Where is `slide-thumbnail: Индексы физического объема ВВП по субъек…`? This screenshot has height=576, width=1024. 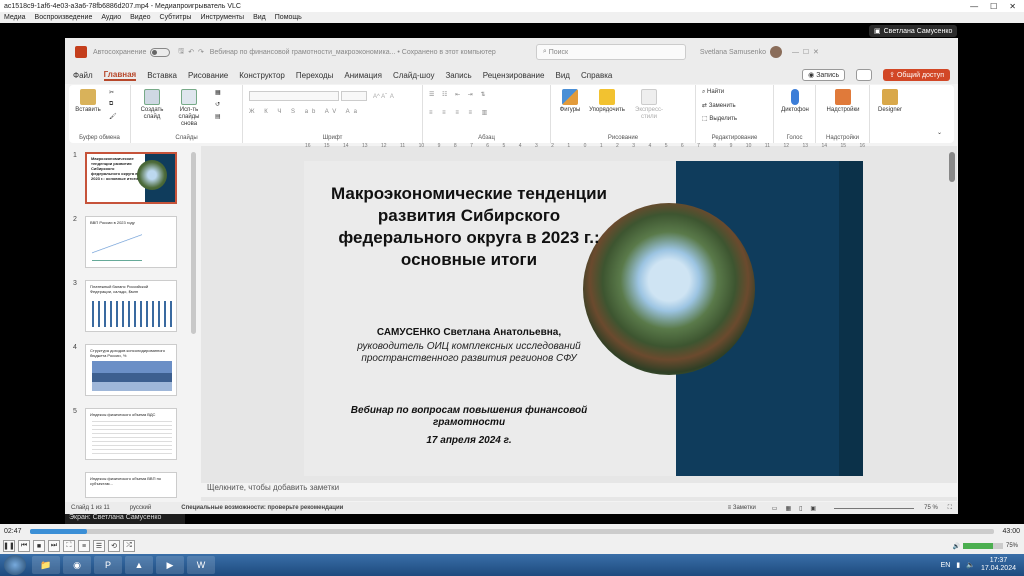 slide-thumbnail: Индексы физического объема ВВП по субъек… is located at coordinates (131, 485).